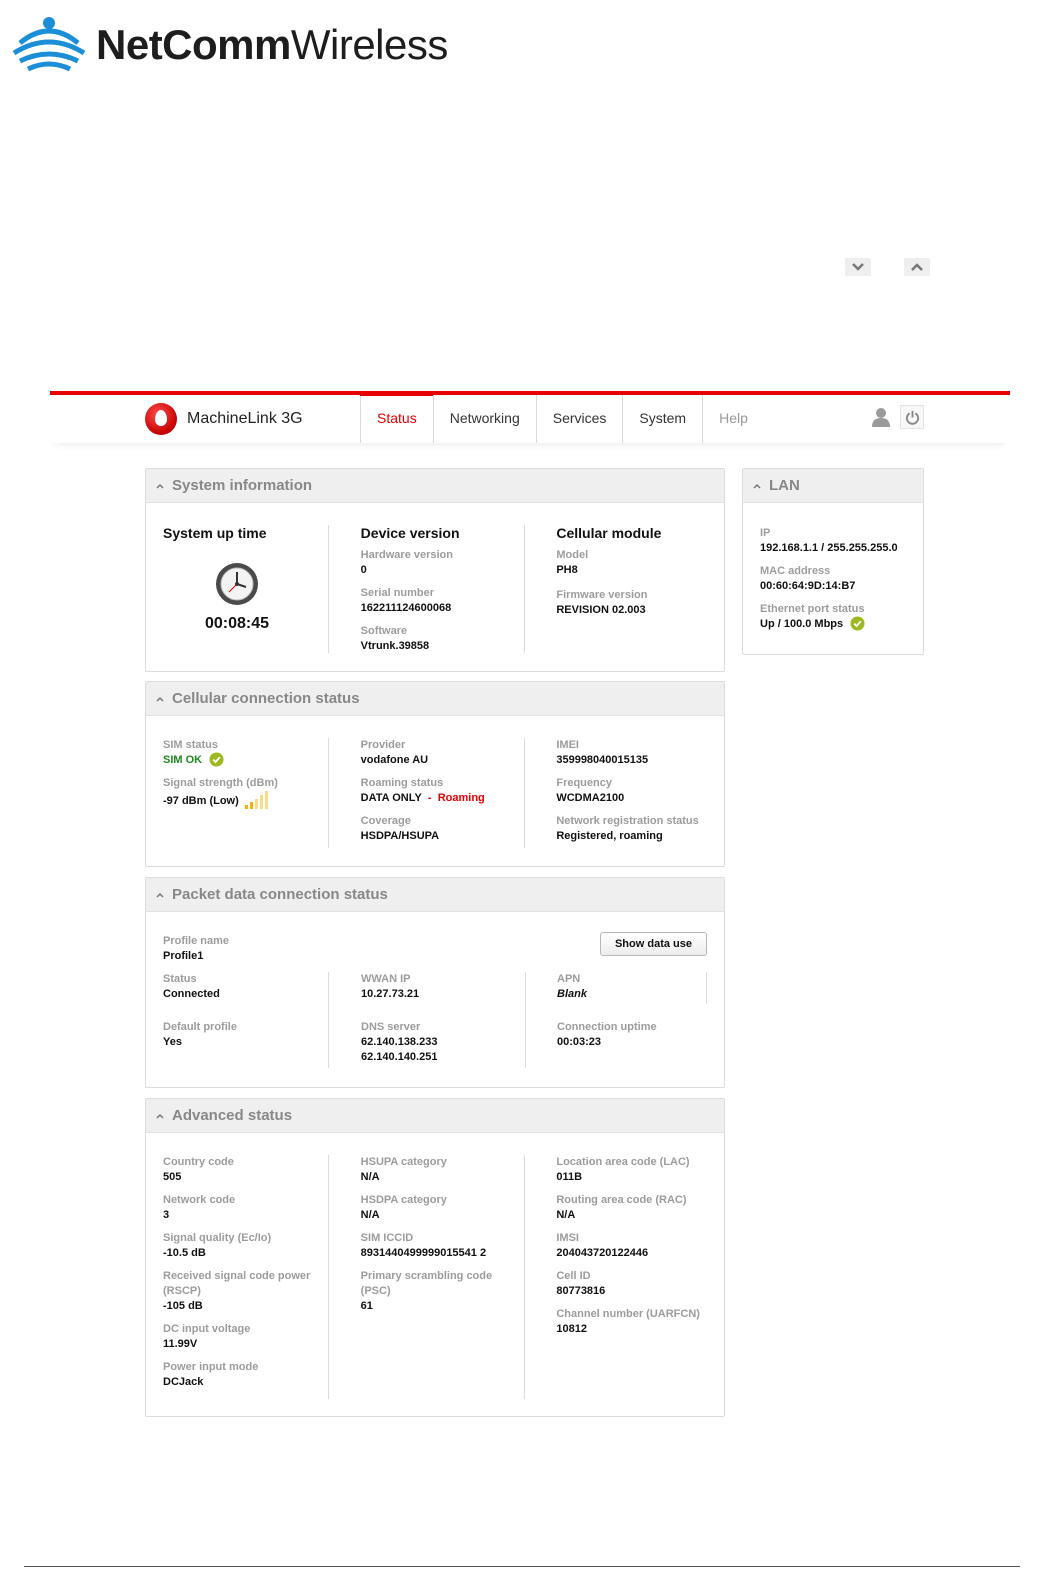  What do you see at coordinates (191, 994) in the screenshot?
I see `status-value: Connected` at bounding box center [191, 994].